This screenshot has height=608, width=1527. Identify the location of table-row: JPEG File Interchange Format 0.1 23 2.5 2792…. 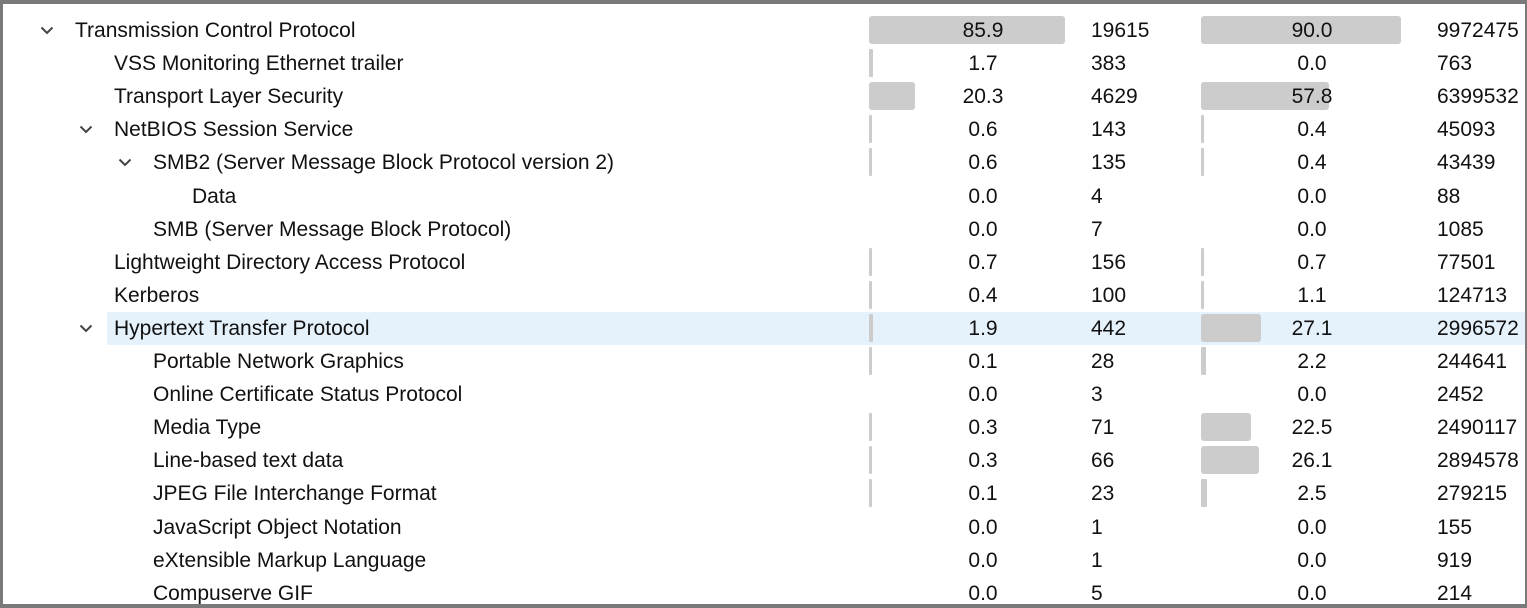
(764, 493).